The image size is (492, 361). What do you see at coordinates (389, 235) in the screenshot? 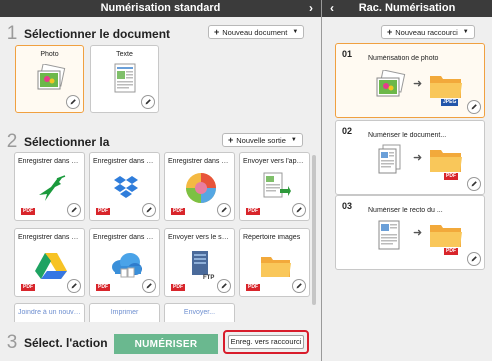
I see `document-icon` at bounding box center [389, 235].